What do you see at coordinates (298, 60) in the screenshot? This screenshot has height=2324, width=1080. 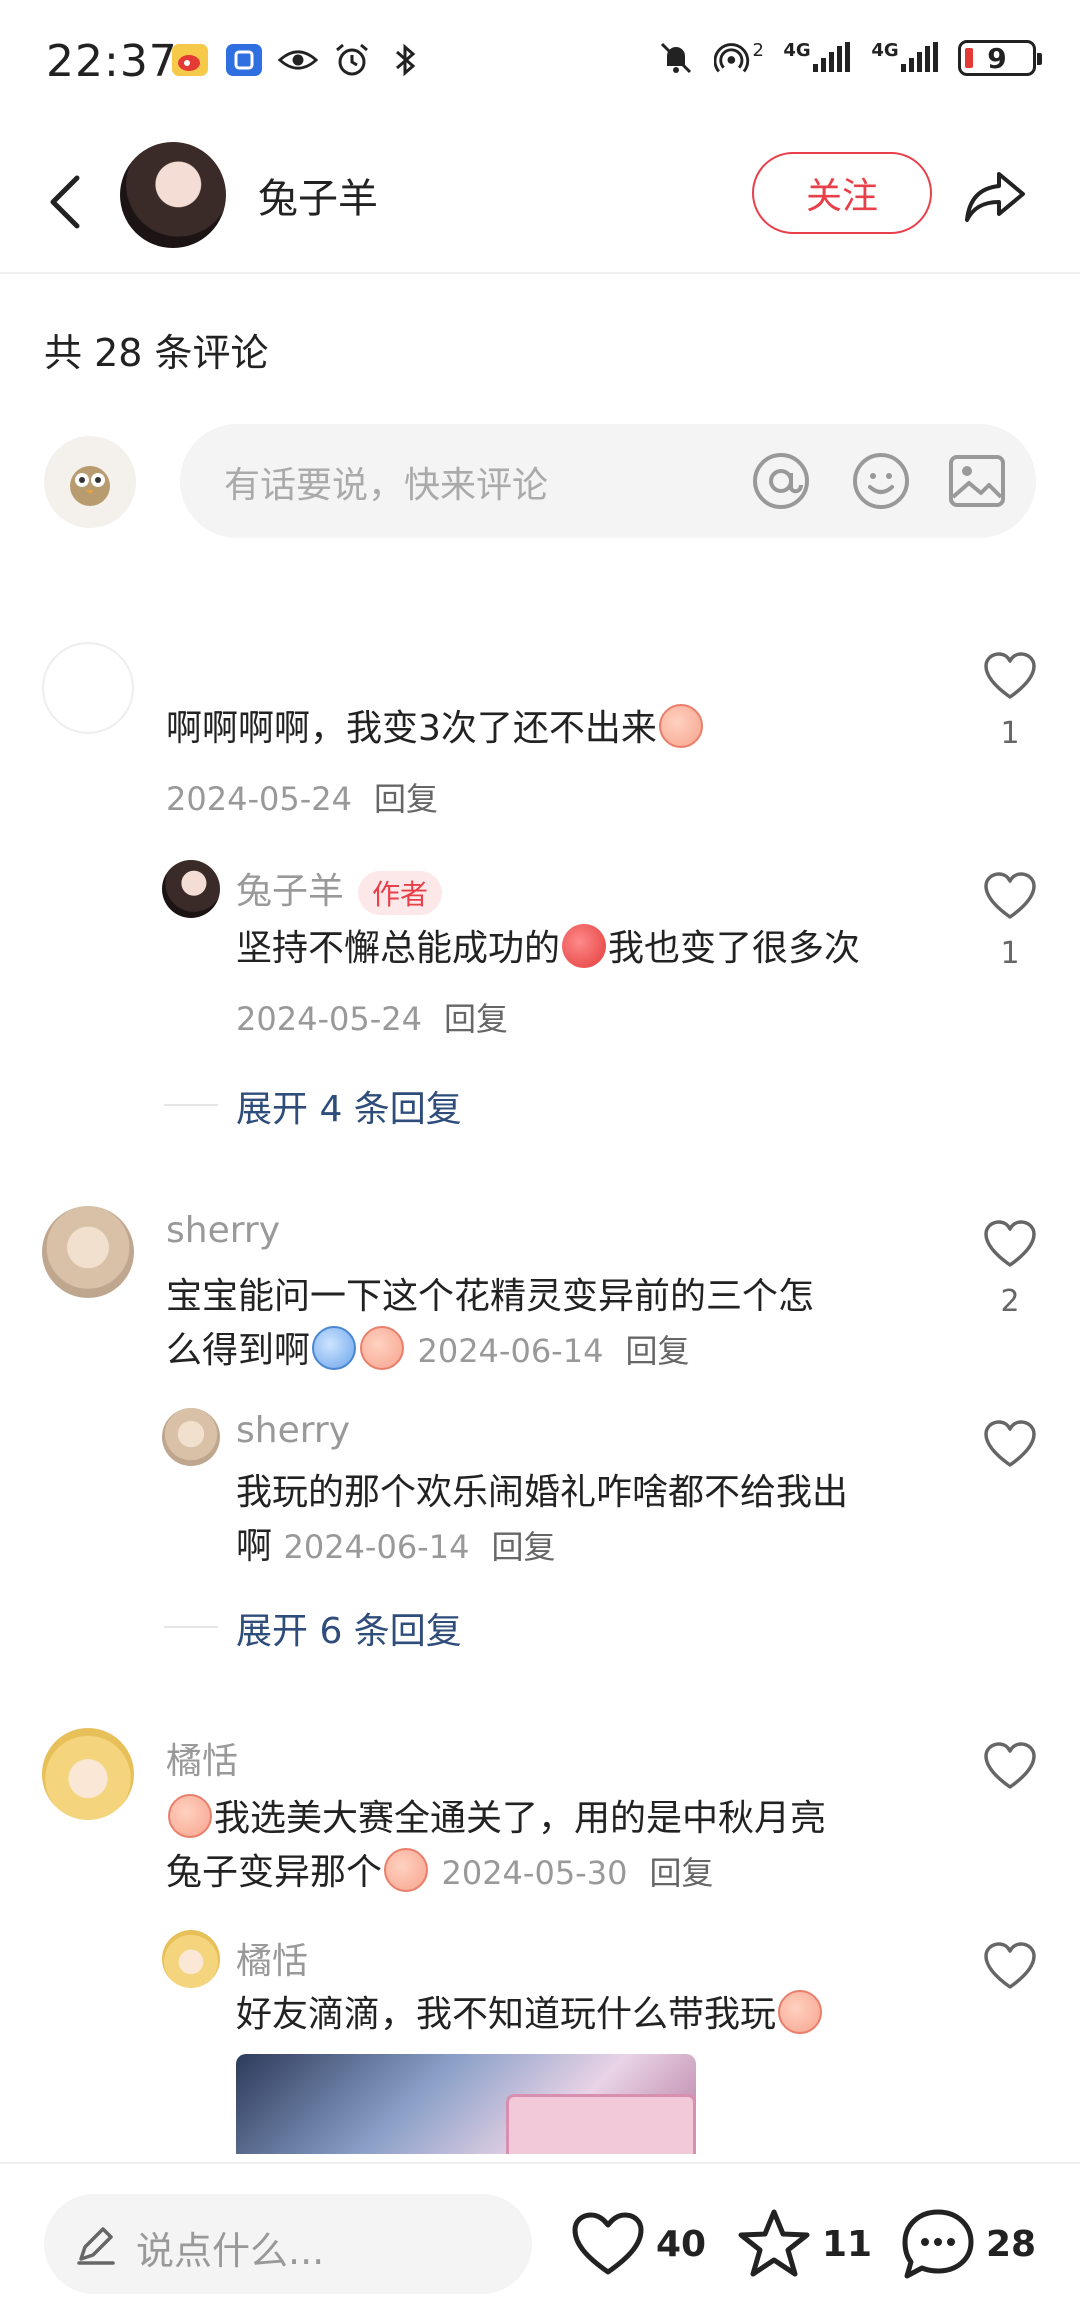 I see `status-left-icons` at bounding box center [298, 60].